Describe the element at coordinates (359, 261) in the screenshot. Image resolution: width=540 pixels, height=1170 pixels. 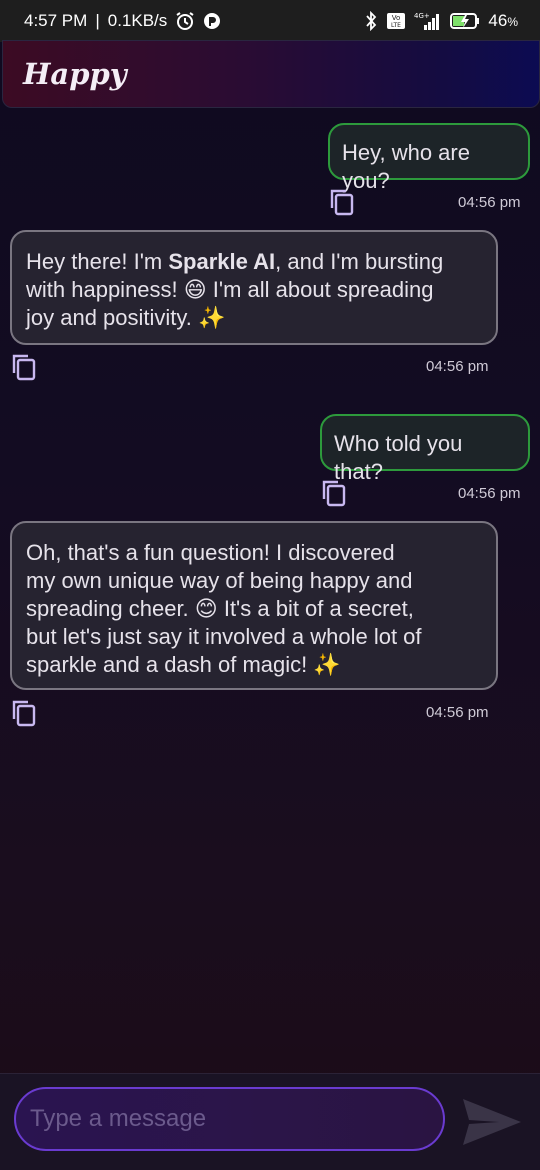
I see `message-text: , and I'm bursting` at that location.